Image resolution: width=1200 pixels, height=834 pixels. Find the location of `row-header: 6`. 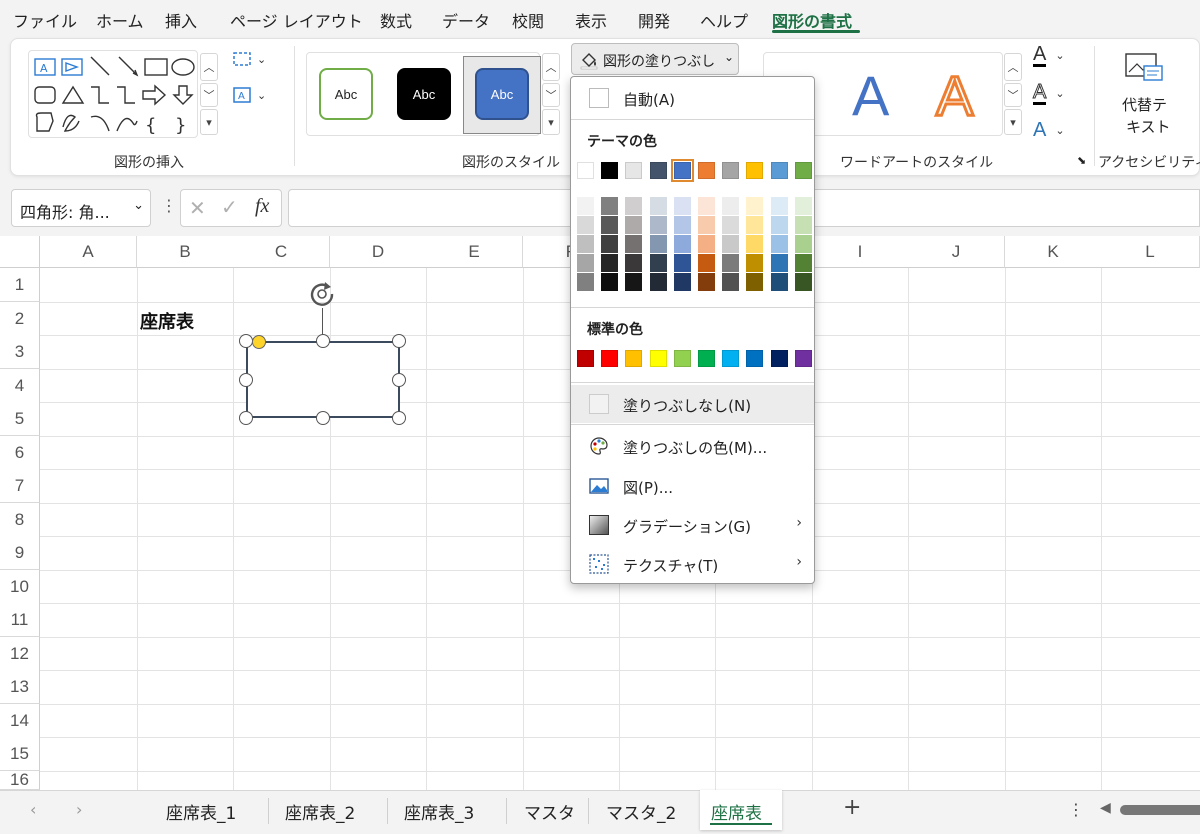

row-header: 6 is located at coordinates (20, 453).